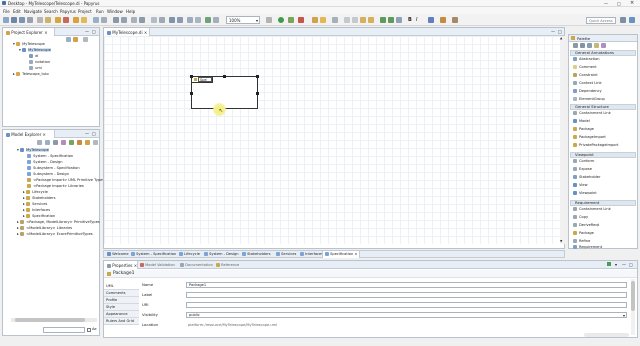 The image size is (640, 346). I want to click on new-icon, so click(6, 20).